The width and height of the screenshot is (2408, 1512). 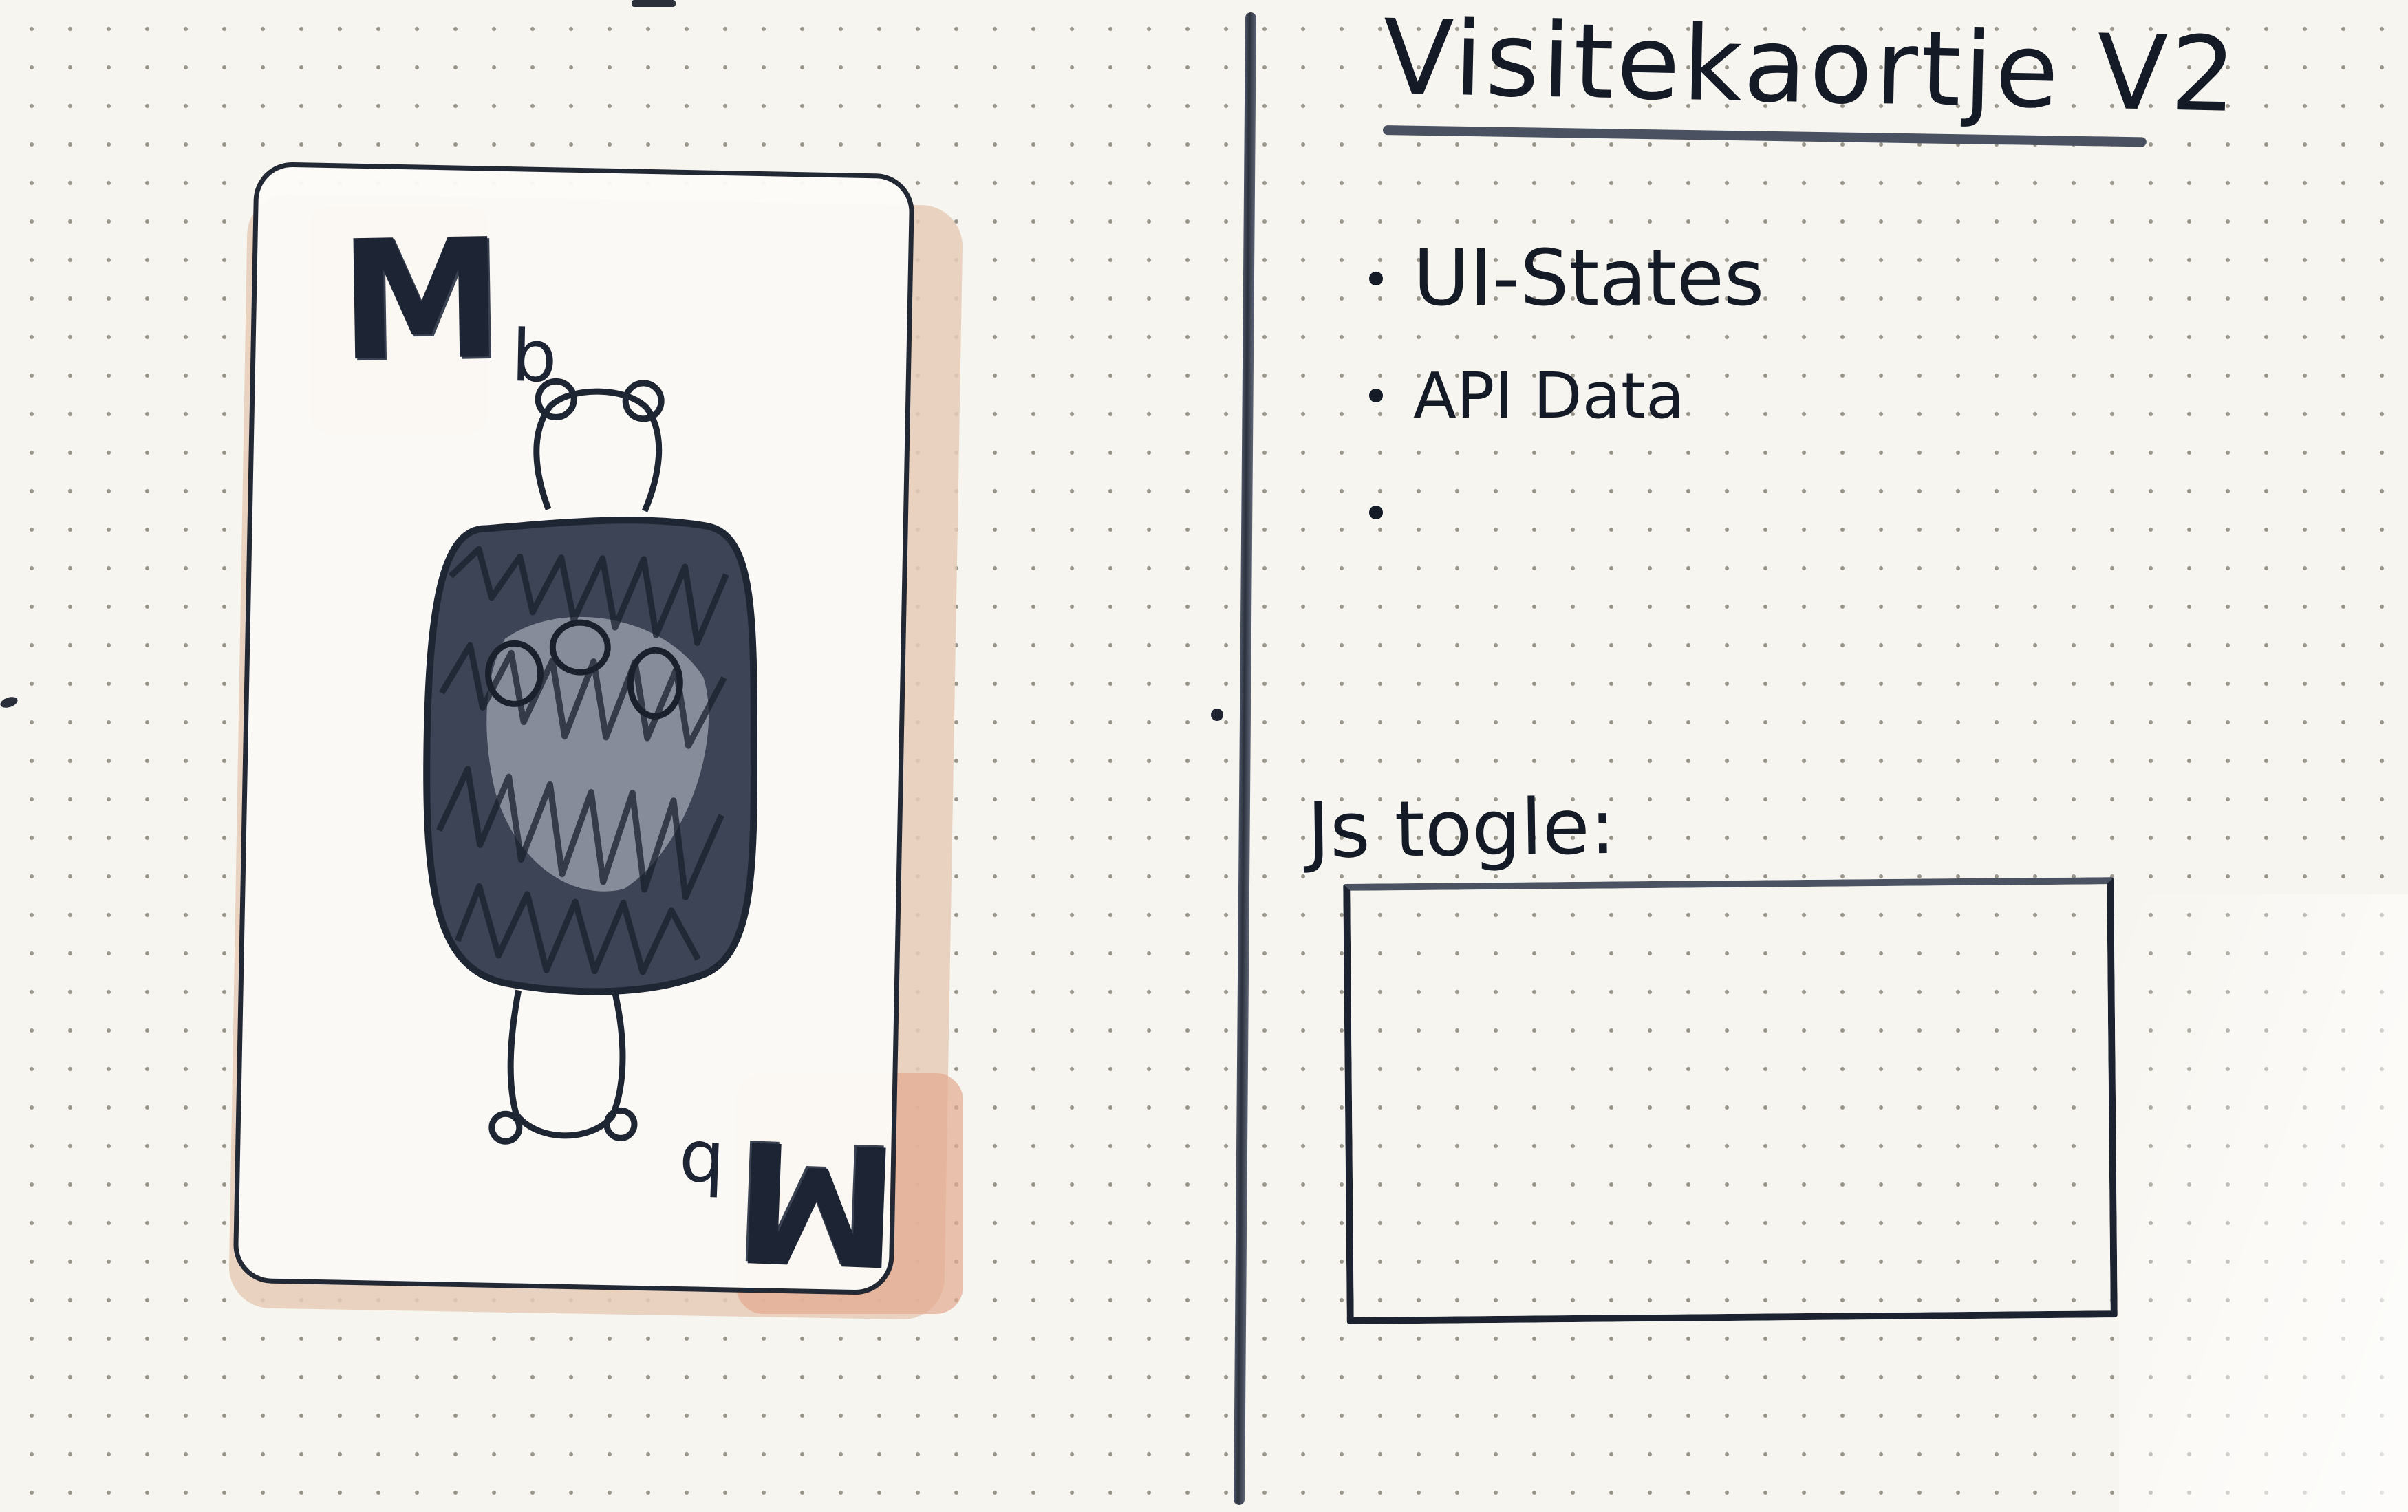 What do you see at coordinates (1811, 68) in the screenshot?
I see `page-title: Visitekaortje V2` at bounding box center [1811, 68].